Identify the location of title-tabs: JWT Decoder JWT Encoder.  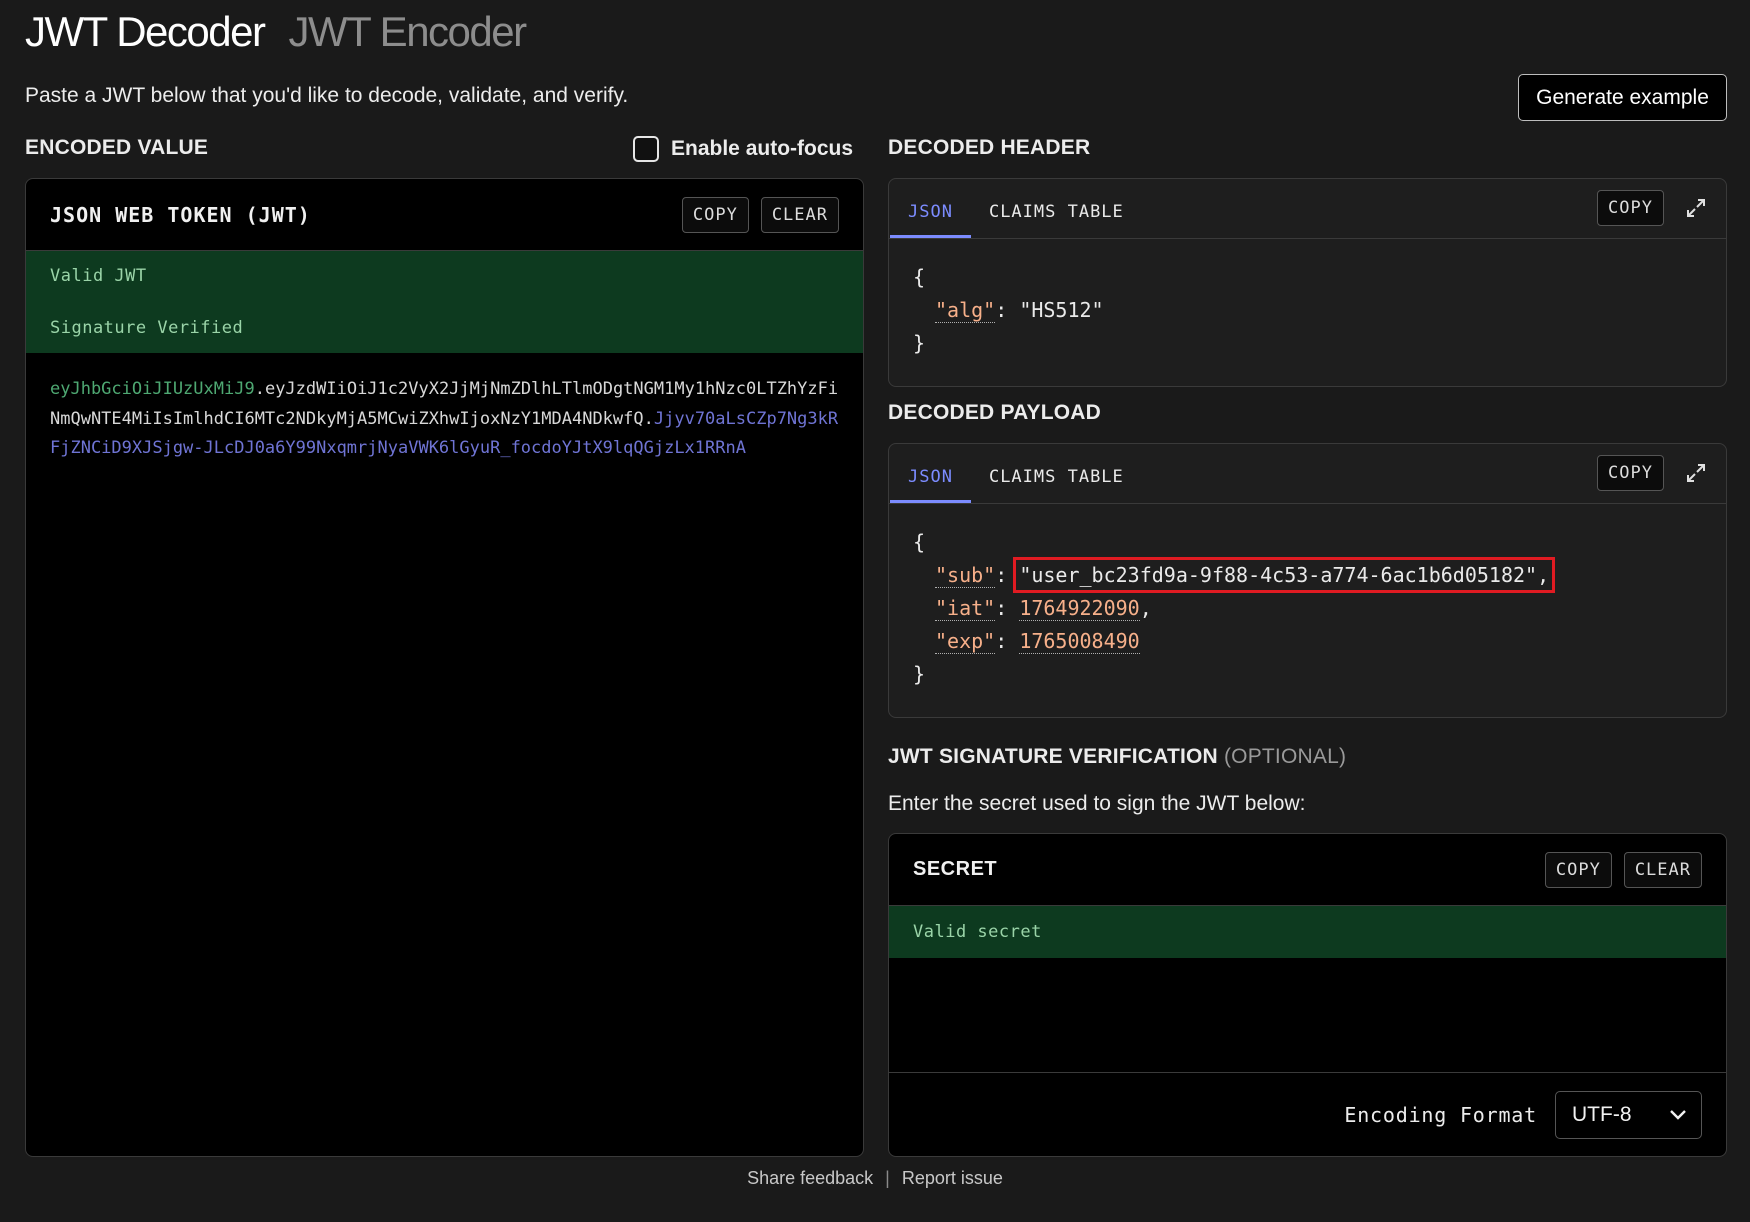
(276, 32).